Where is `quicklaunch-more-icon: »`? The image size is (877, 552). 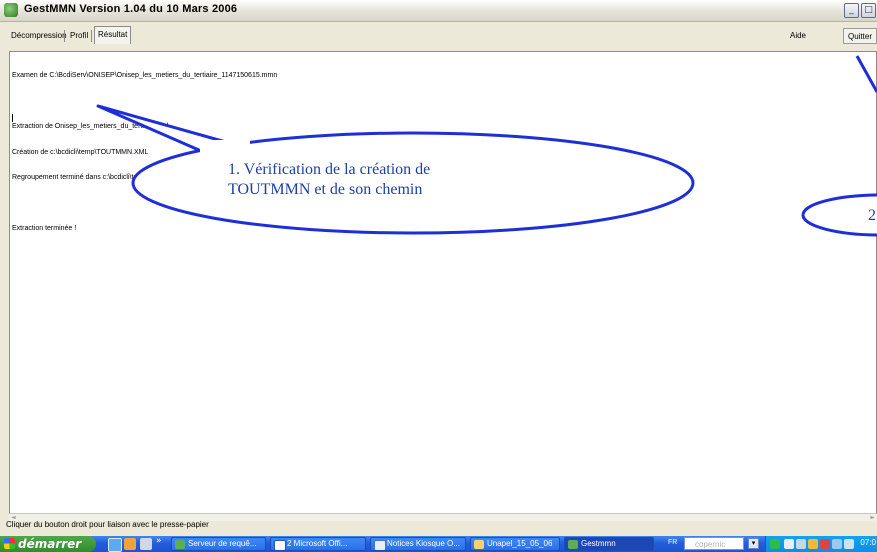 quicklaunch-more-icon: » is located at coordinates (159, 541).